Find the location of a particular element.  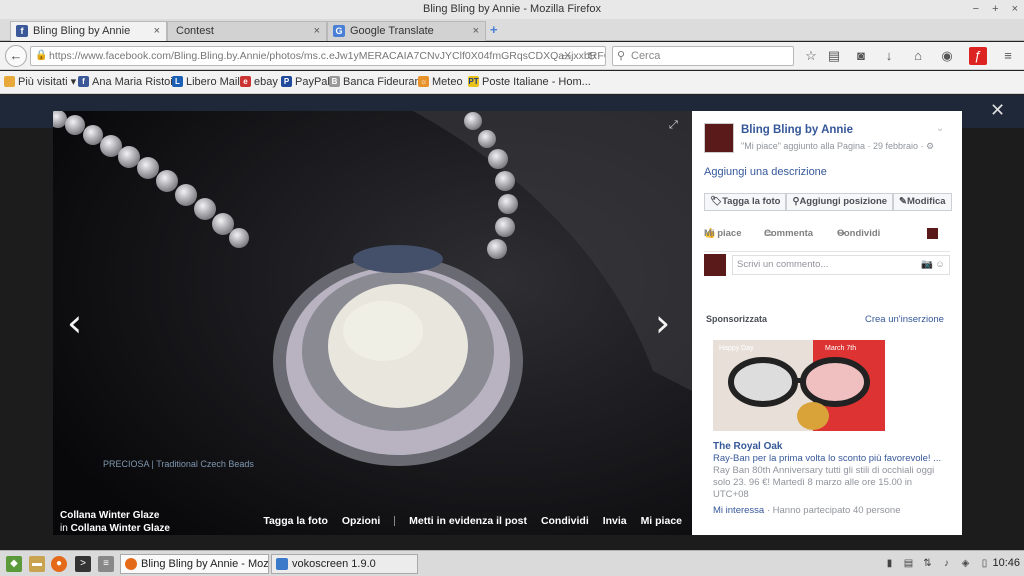

fullscreen-icon: ⤢ is located at coordinates (673, 125).